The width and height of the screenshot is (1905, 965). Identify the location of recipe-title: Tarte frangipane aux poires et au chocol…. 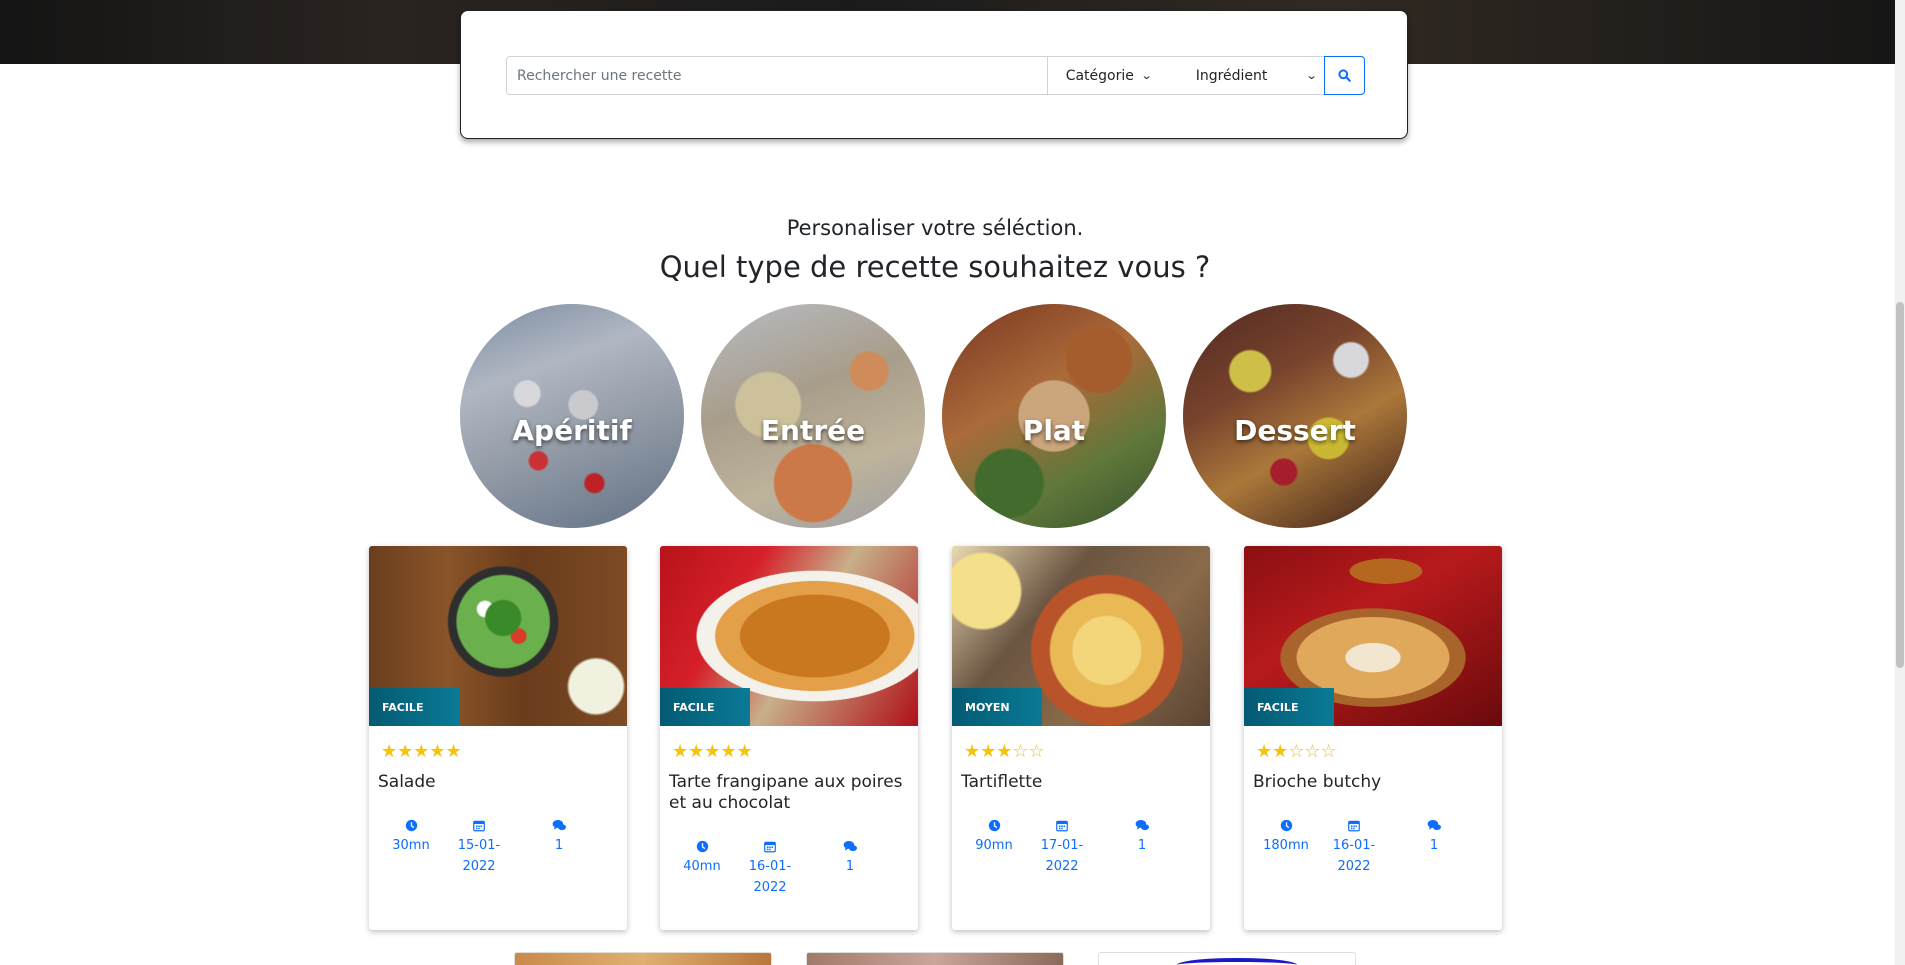
(786, 792).